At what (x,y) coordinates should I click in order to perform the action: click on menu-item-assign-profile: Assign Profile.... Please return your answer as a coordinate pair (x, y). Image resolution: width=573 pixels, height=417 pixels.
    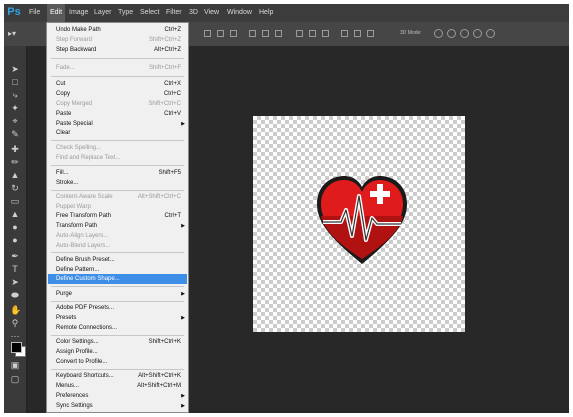
    Looking at the image, I should click on (117, 352).